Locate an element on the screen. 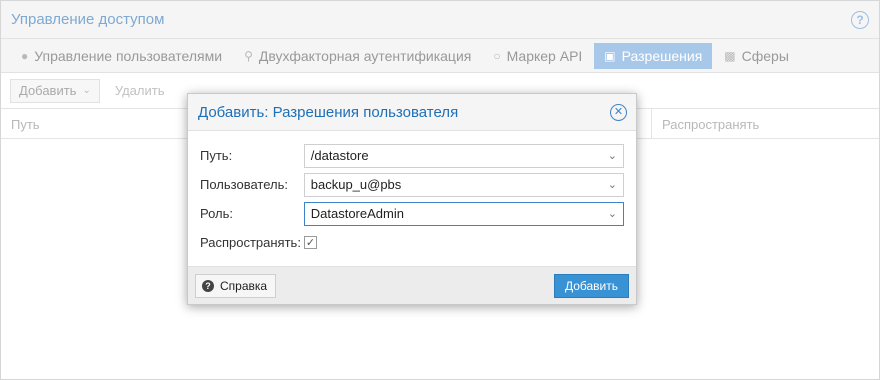 The height and width of the screenshot is (380, 880). propagate-row: Распространять: ✓ is located at coordinates (412, 242).